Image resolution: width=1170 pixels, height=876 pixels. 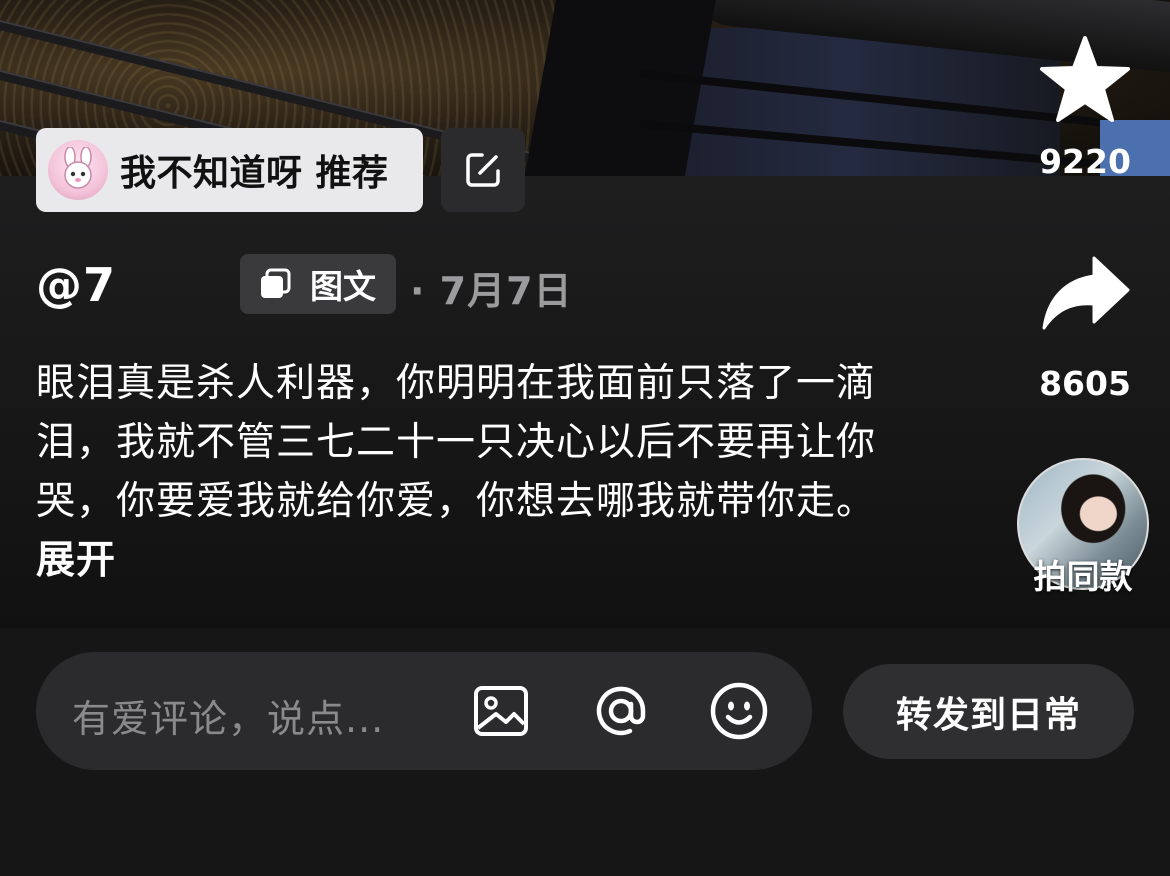 I want to click on at-icon, so click(x=621, y=711).